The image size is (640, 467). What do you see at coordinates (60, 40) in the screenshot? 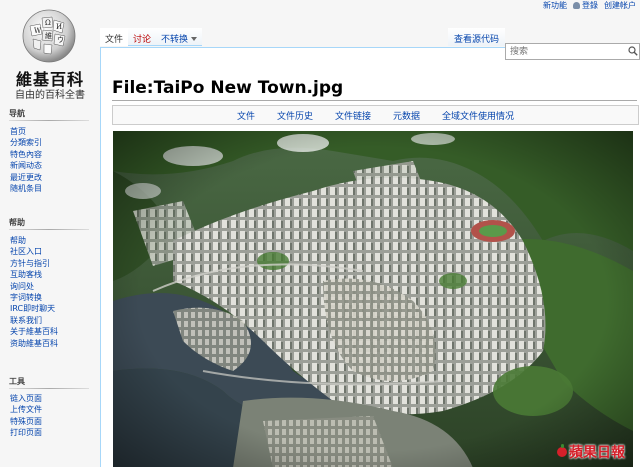
I see `svg-text: ウ` at bounding box center [60, 40].